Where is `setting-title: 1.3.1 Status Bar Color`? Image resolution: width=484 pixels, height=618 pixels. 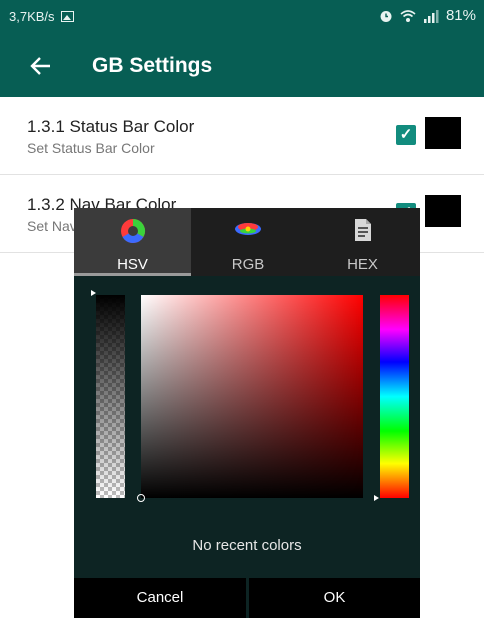 setting-title: 1.3.1 Status Bar Color is located at coordinates (111, 126).